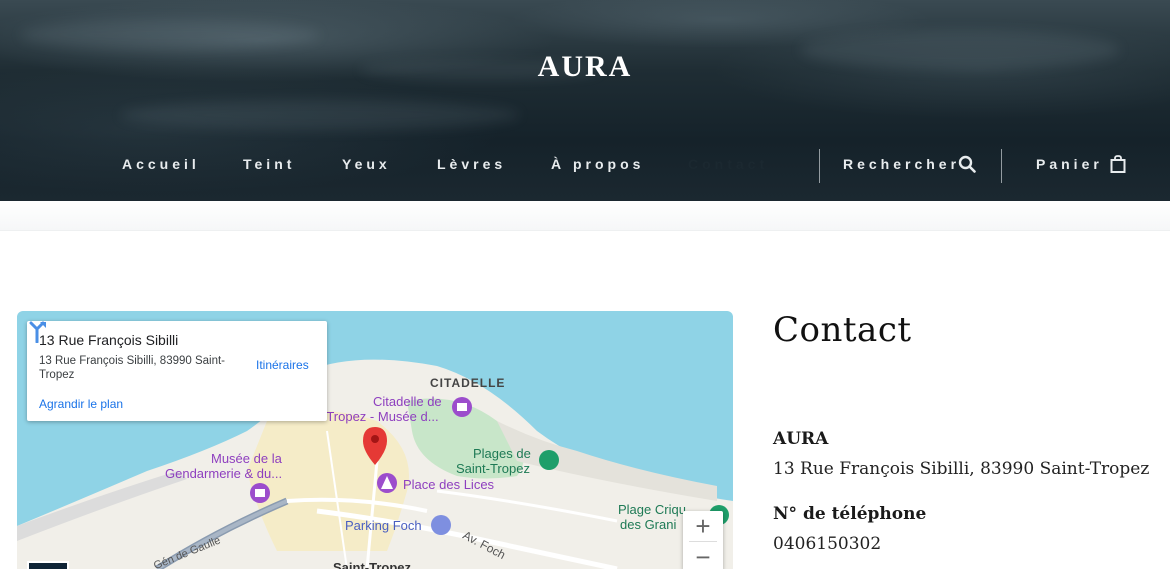  Describe the element at coordinates (269, 165) in the screenshot. I see `nav-item-teint: Teint` at that location.